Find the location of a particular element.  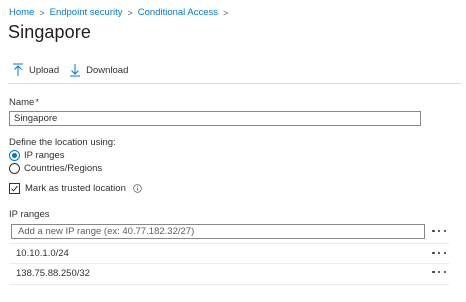

required-marker: * is located at coordinates (37, 102).